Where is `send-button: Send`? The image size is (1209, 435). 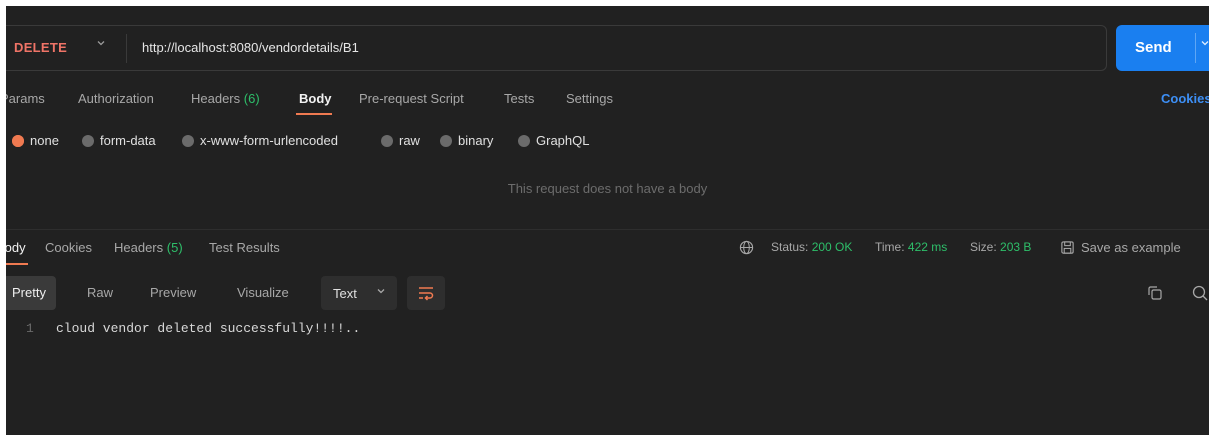 send-button: Send is located at coordinates (1162, 48).